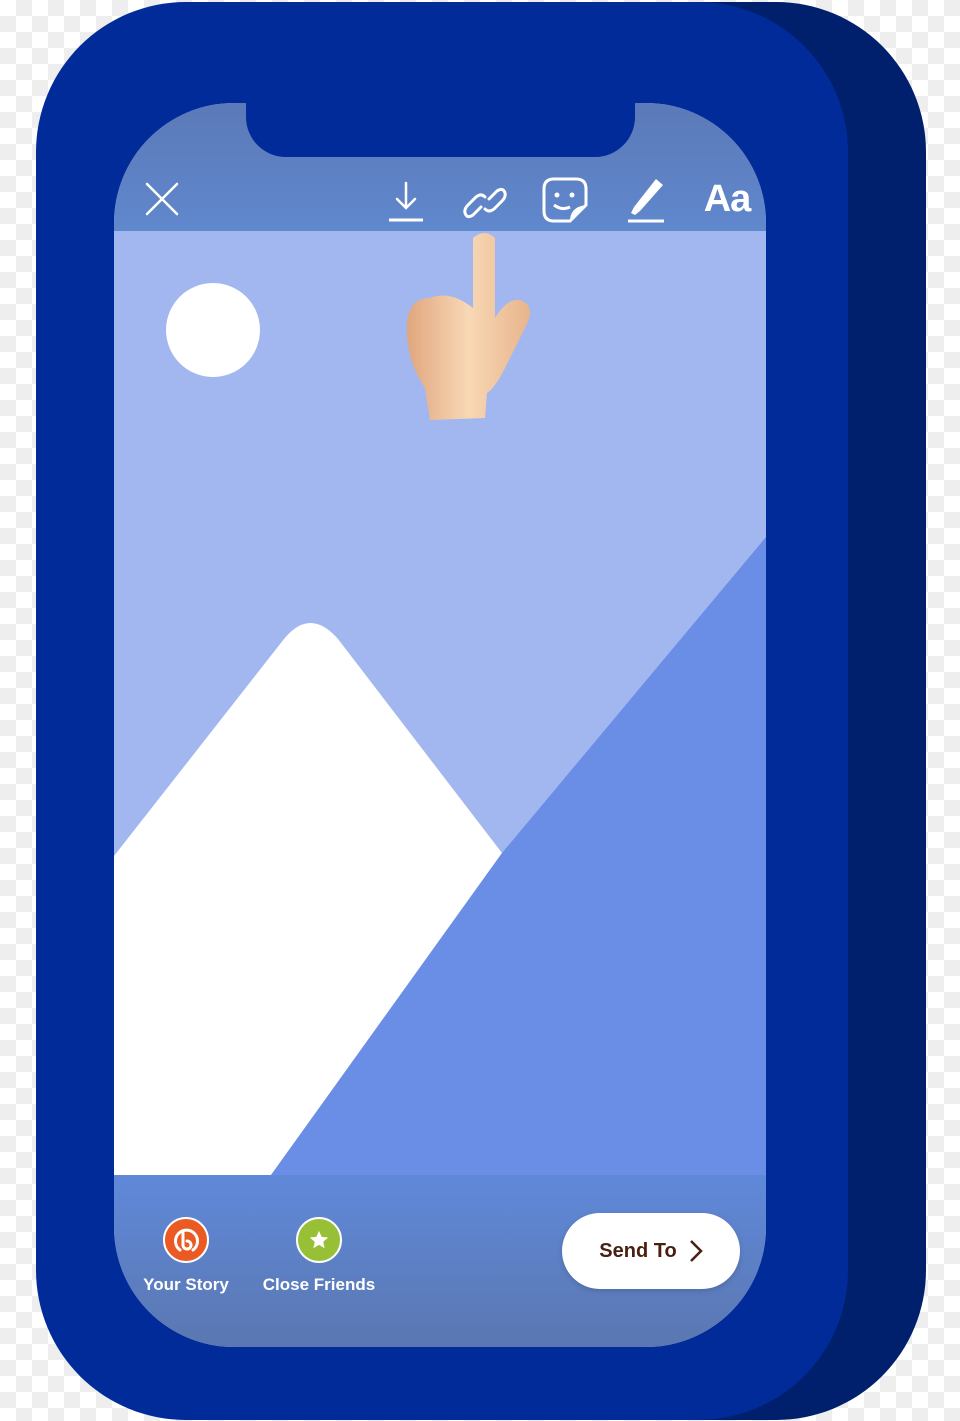 This screenshot has width=960, height=1421. Describe the element at coordinates (696, 1251) in the screenshot. I see `chevron-right-icon` at that location.